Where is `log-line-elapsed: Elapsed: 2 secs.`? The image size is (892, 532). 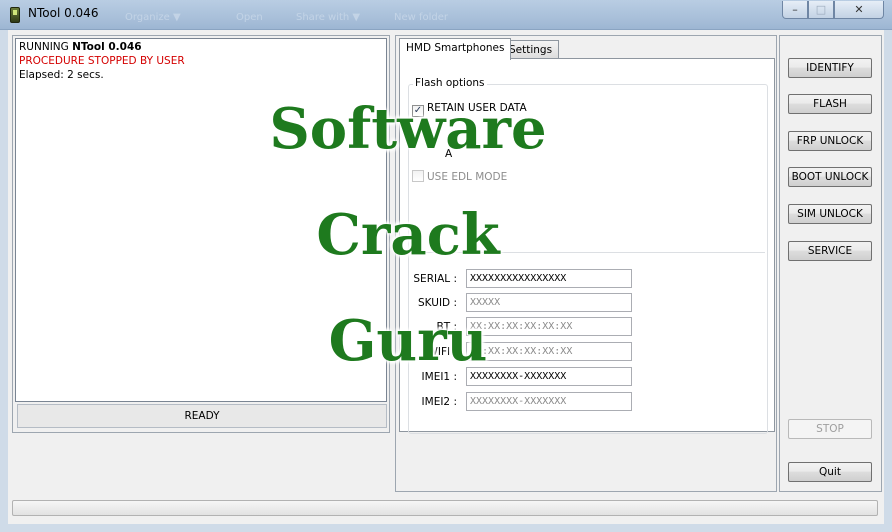 log-line-elapsed: Elapsed: 2 secs. is located at coordinates (61, 75).